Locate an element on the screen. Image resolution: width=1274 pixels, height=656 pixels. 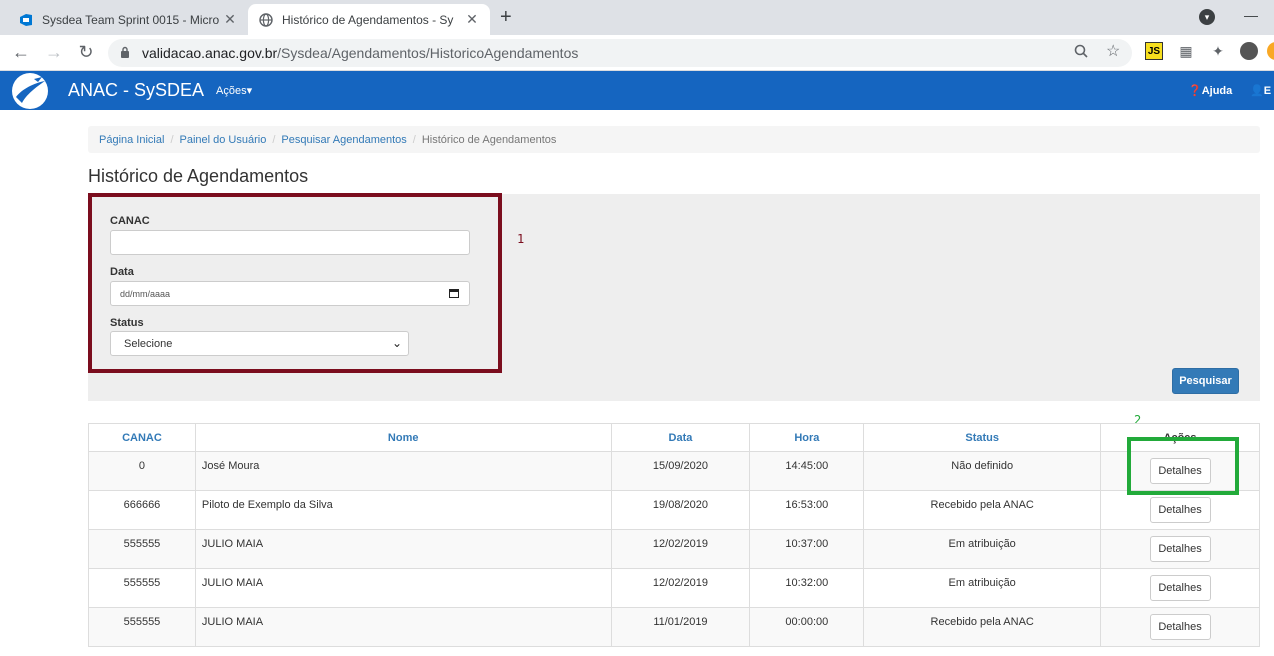
user-menu: 👤E is located at coordinates (1260, 90).